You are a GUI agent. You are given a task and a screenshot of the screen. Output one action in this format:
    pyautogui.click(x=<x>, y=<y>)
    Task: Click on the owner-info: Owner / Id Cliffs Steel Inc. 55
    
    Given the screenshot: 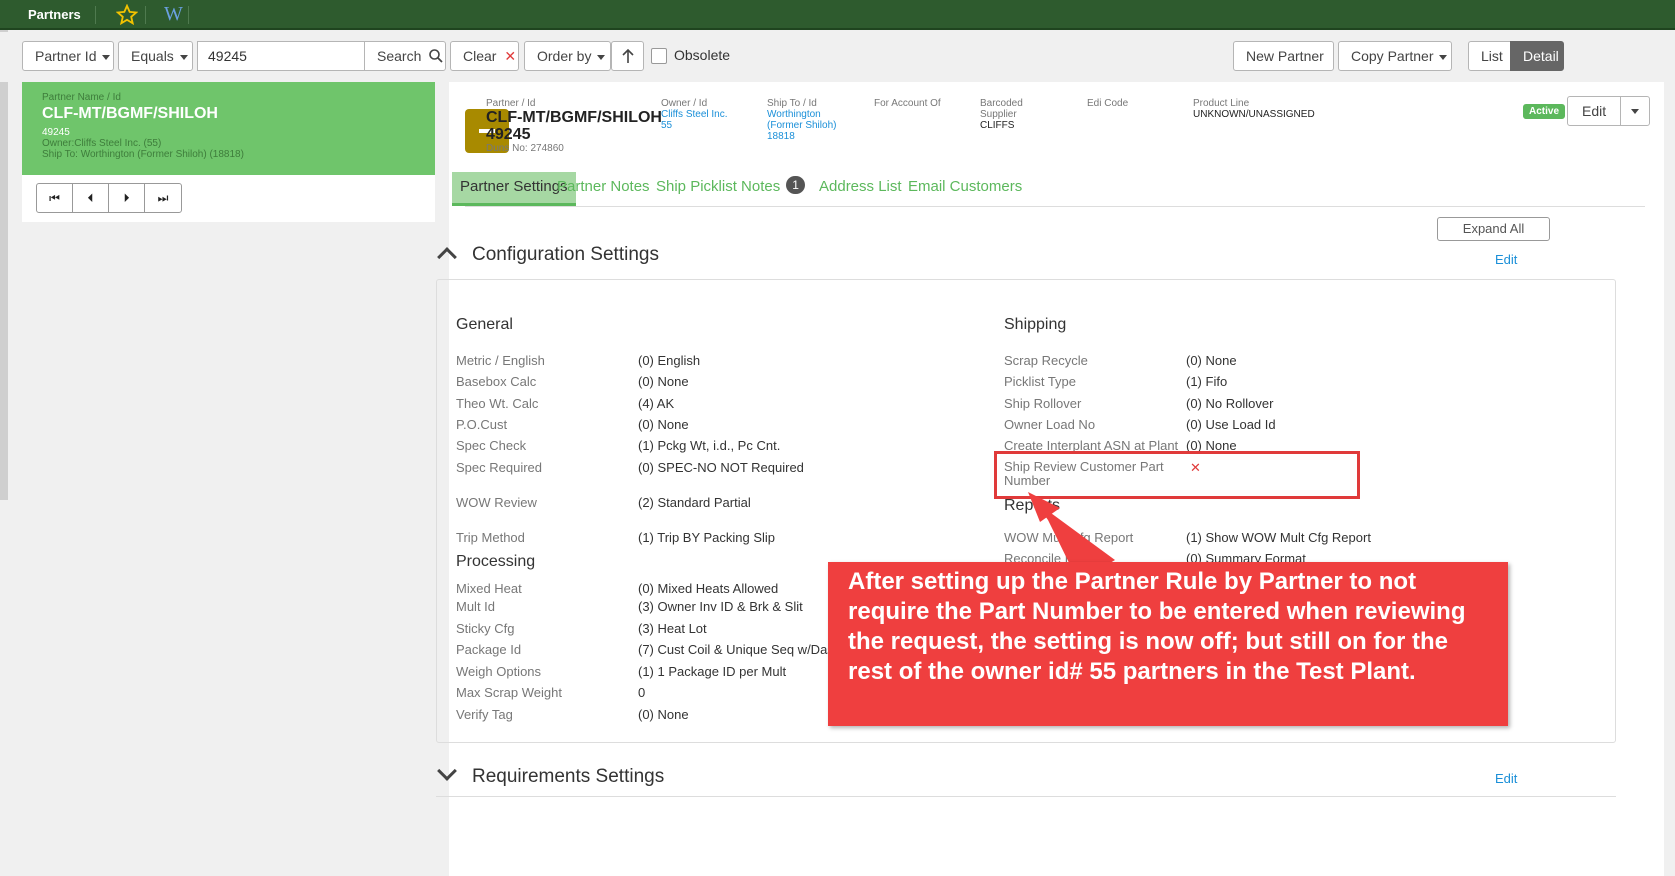 What is the action you would take?
    pyautogui.click(x=694, y=114)
    